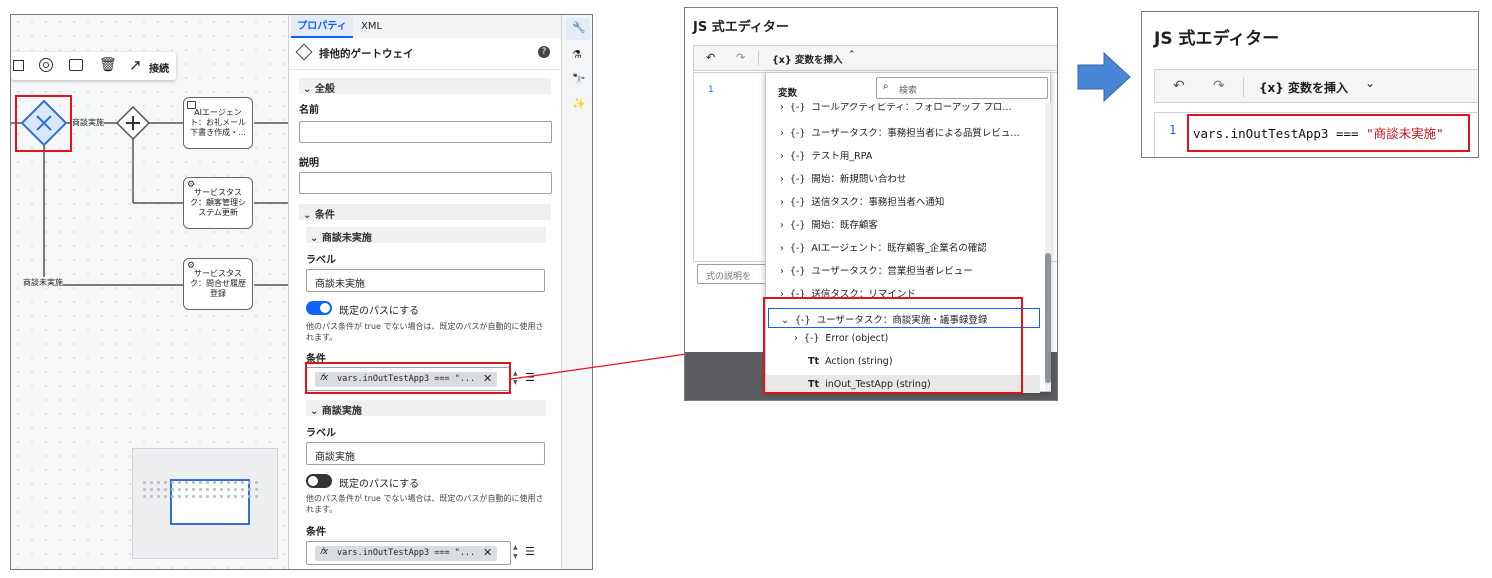  What do you see at coordinates (1370, 83) in the screenshot?
I see `chevron-down-icon: ⌄` at bounding box center [1370, 83].